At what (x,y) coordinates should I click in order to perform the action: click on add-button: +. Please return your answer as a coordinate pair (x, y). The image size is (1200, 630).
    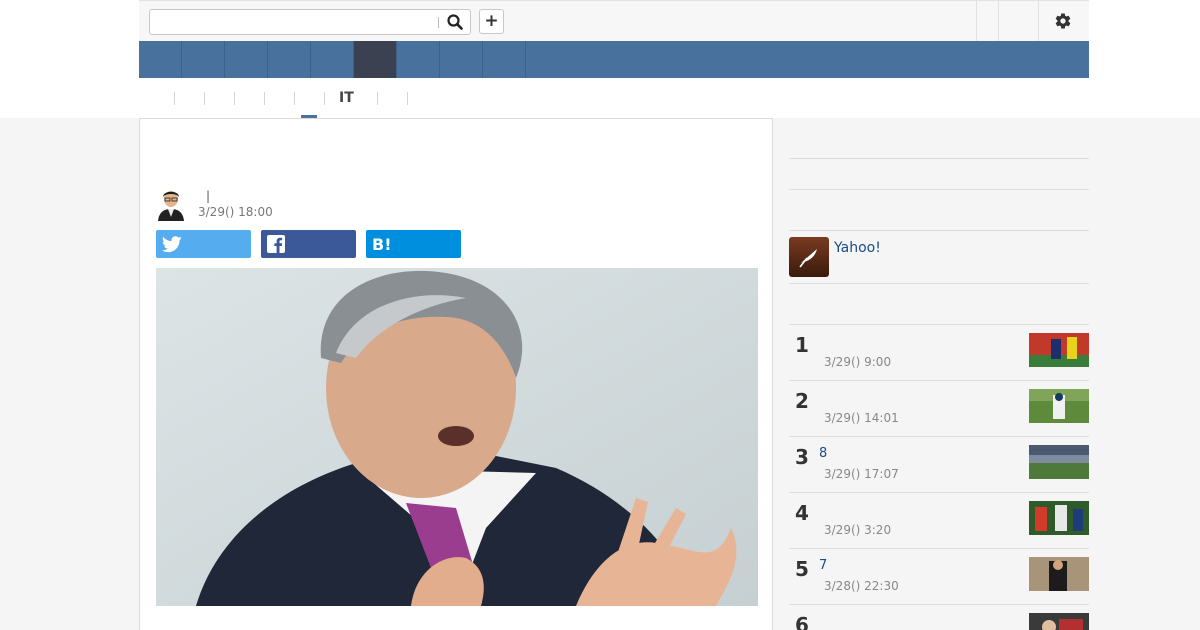
    Looking at the image, I should click on (491, 21).